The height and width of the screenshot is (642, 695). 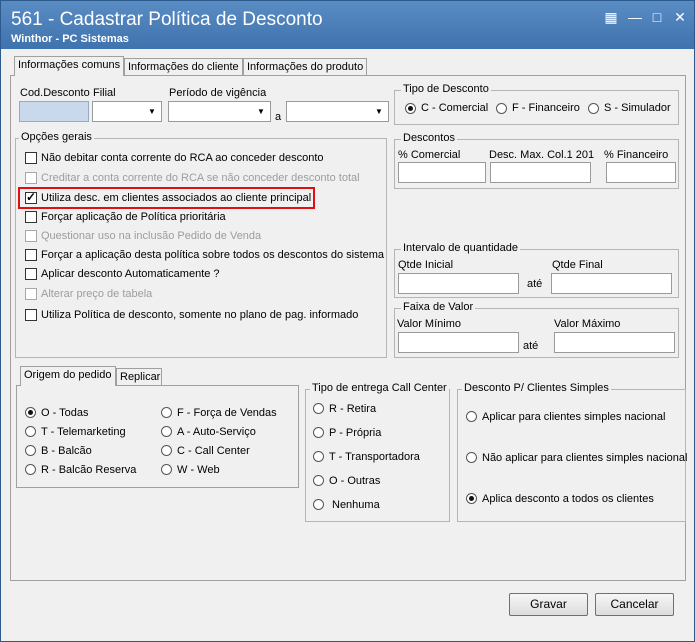 What do you see at coordinates (166, 198) in the screenshot?
I see `highlight-box` at bounding box center [166, 198].